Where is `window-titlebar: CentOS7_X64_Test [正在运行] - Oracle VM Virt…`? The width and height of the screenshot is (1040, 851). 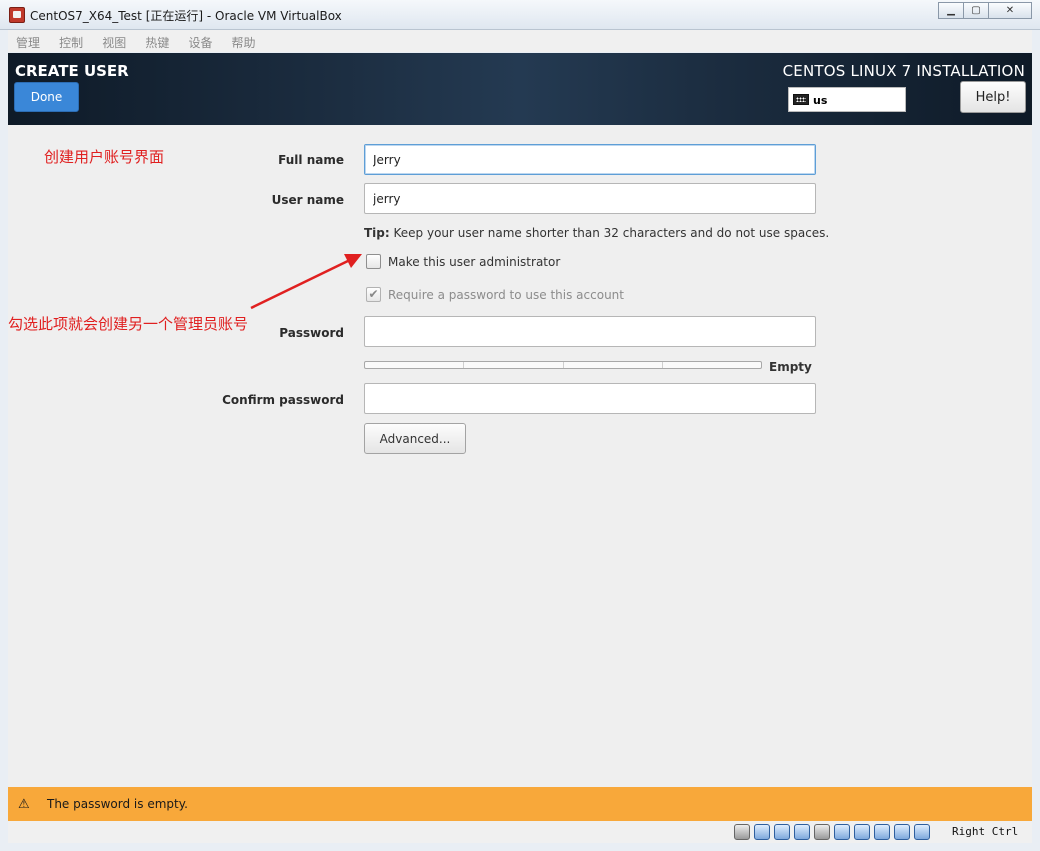
window-titlebar: CentOS7_X64_Test [正在运行] - Oracle VM Virt… is located at coordinates (520, 15).